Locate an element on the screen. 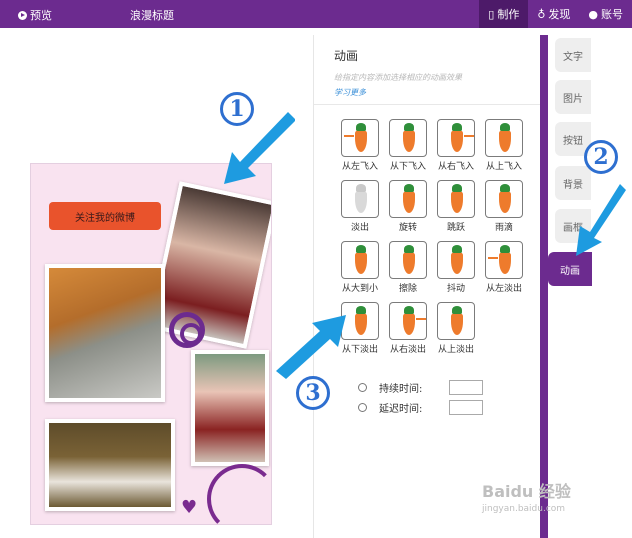  tab-rail is located at coordinates (544, 286).